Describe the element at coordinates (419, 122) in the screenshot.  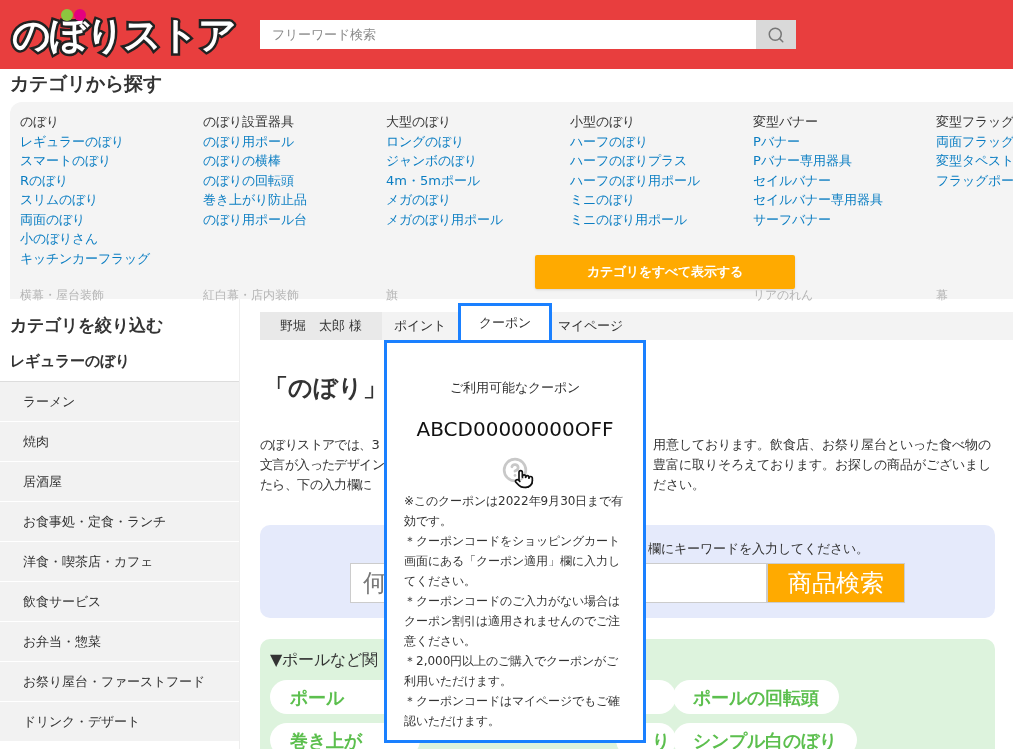
I see `category-heading: 大型のぼり` at that location.